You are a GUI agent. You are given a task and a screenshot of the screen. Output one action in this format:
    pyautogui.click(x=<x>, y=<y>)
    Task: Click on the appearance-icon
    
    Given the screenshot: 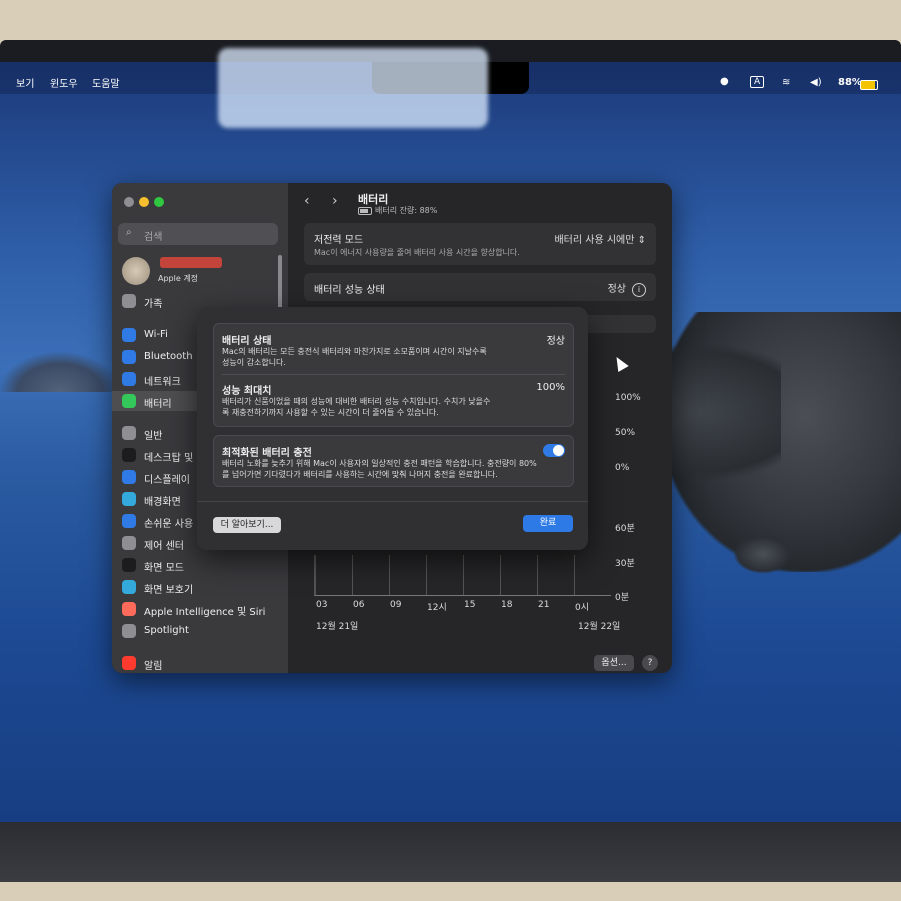 What is the action you would take?
    pyautogui.click(x=129, y=565)
    